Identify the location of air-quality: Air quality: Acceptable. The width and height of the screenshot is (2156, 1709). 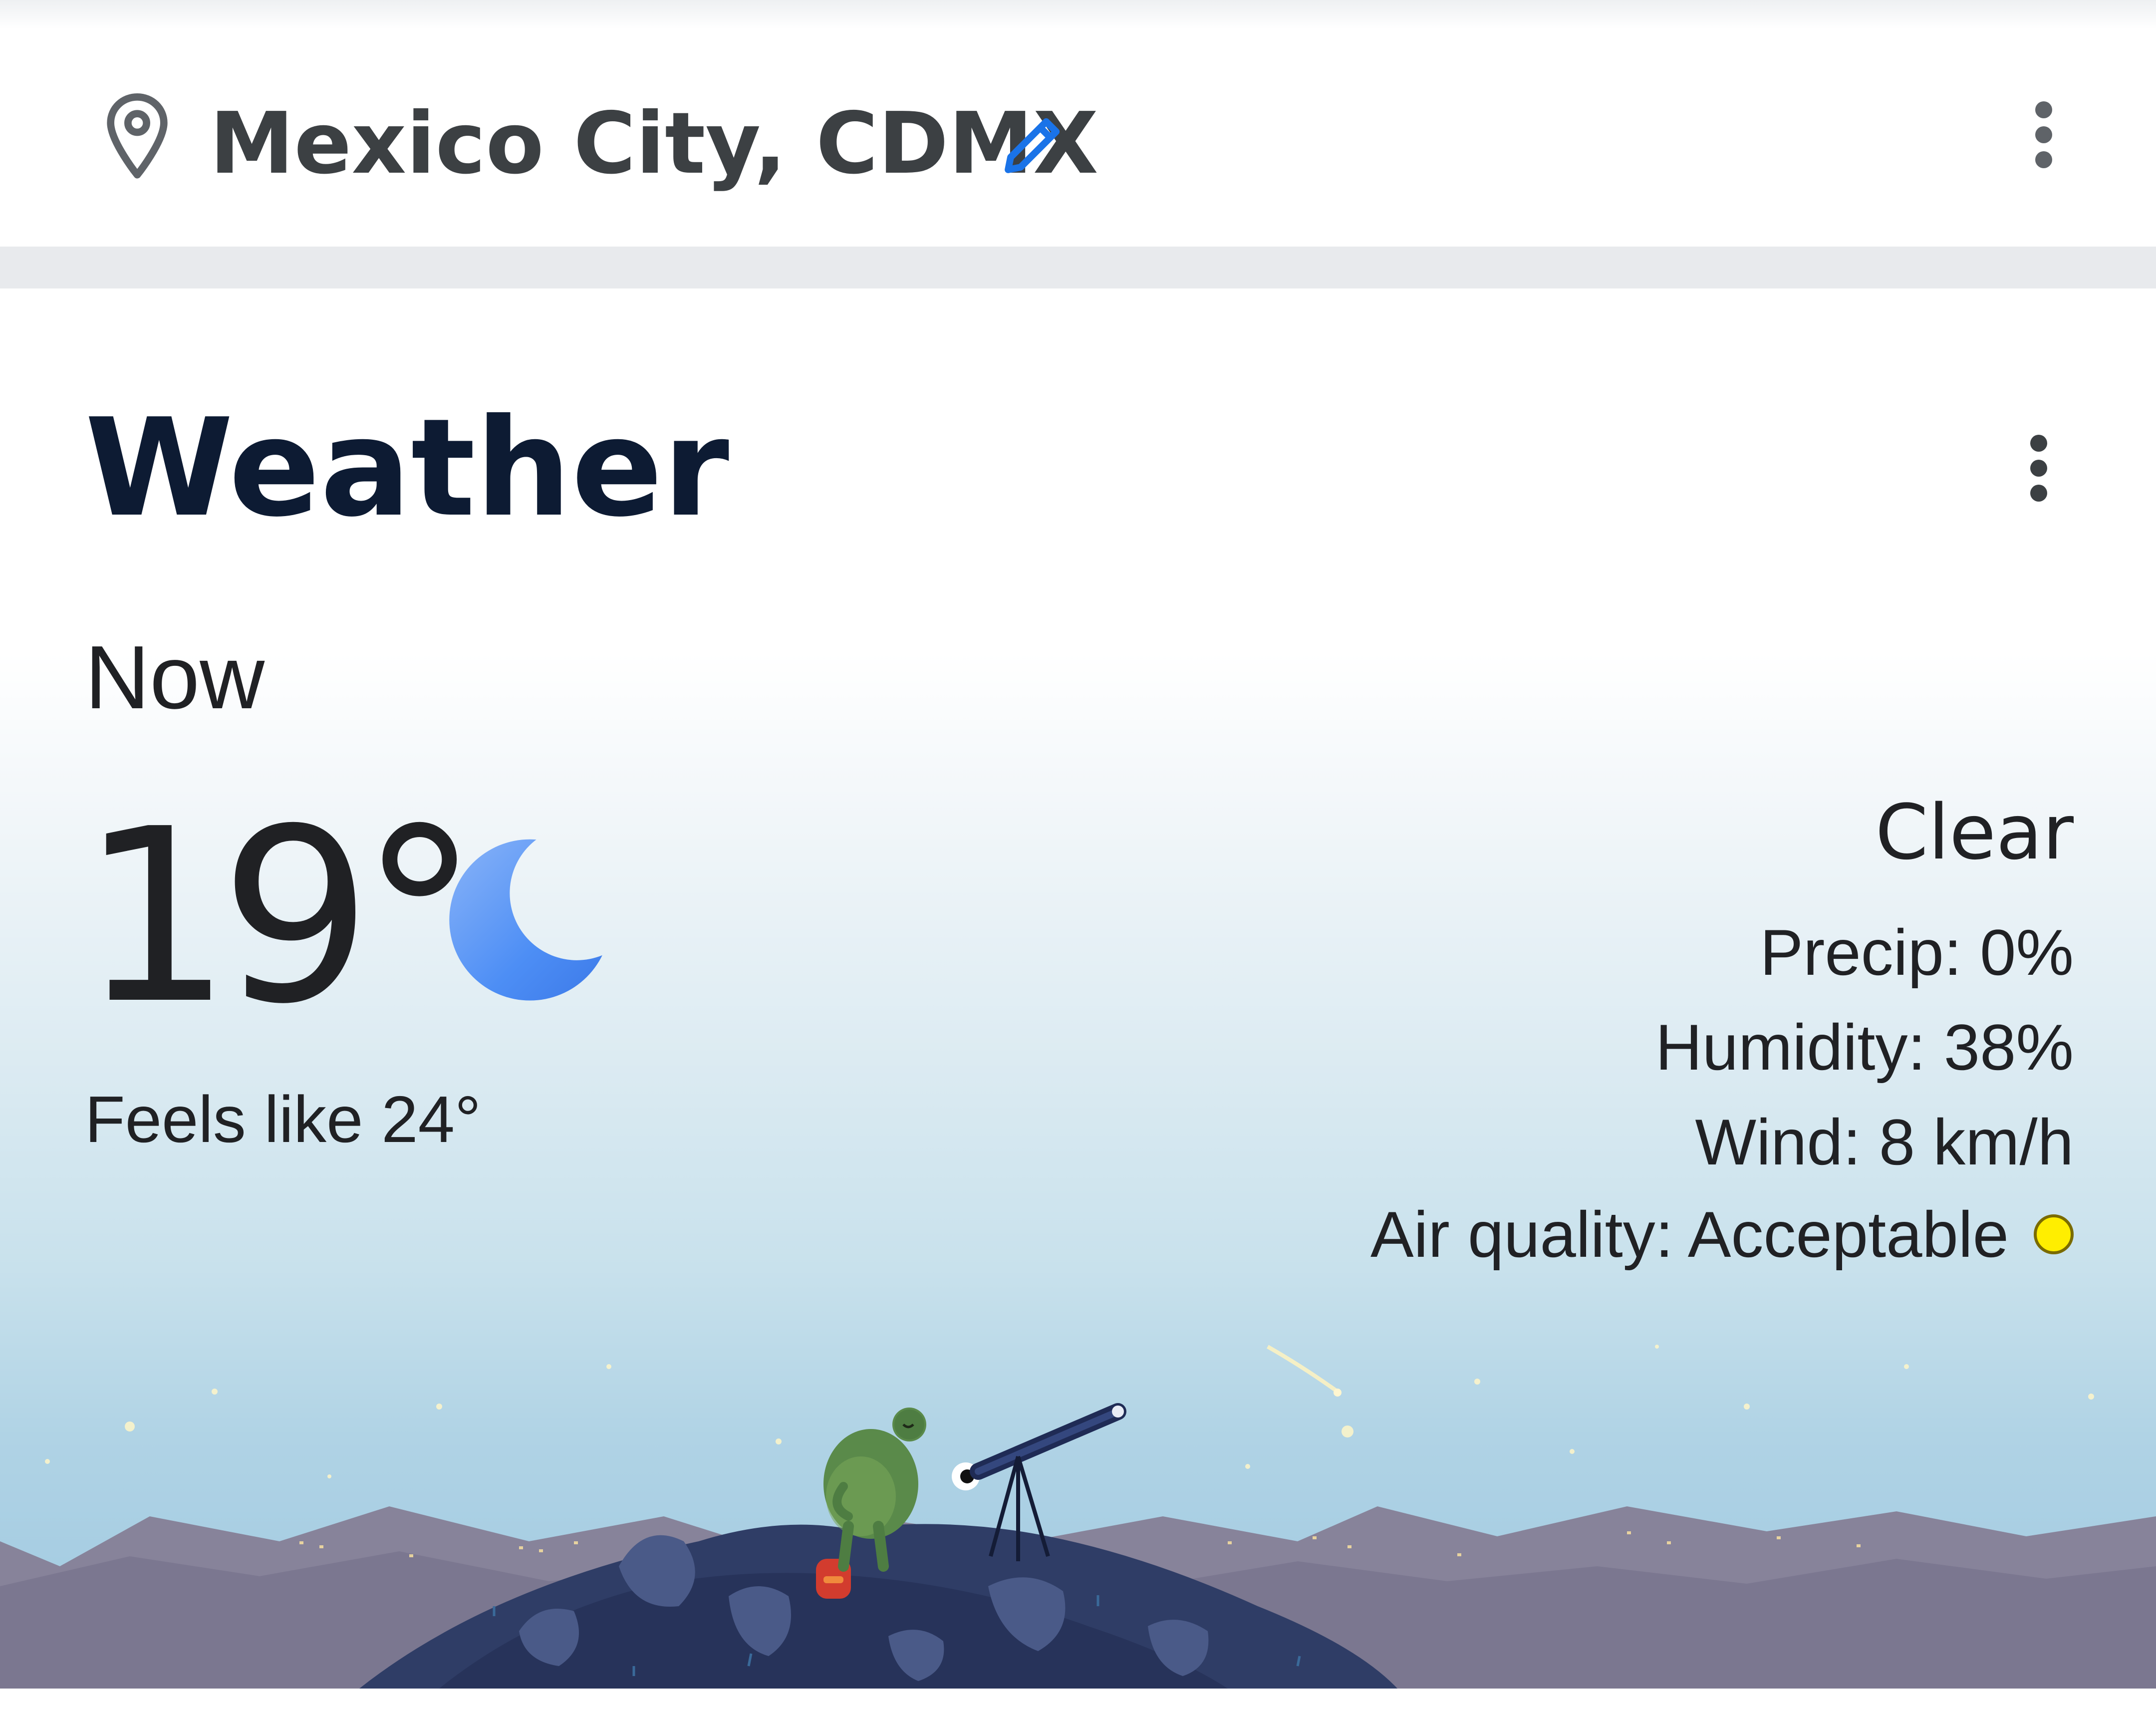
(1722, 1234).